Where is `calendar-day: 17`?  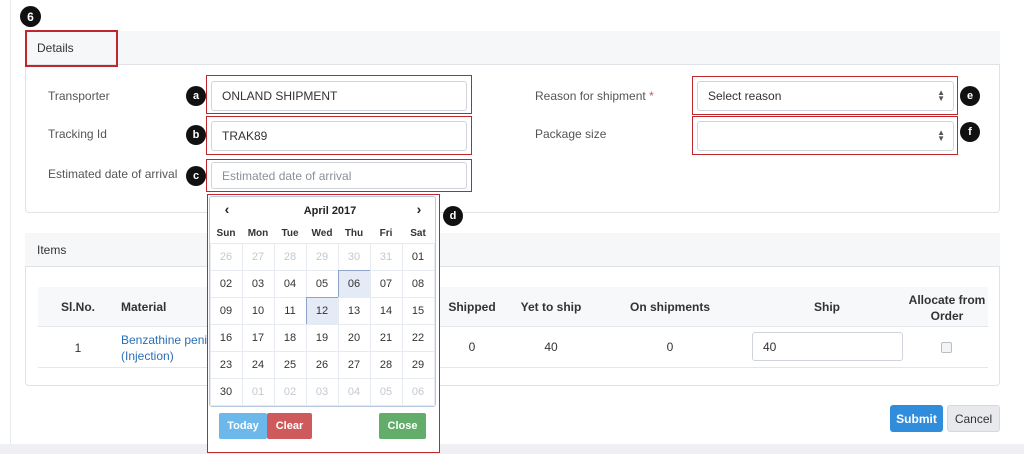 calendar-day: 17 is located at coordinates (258, 337).